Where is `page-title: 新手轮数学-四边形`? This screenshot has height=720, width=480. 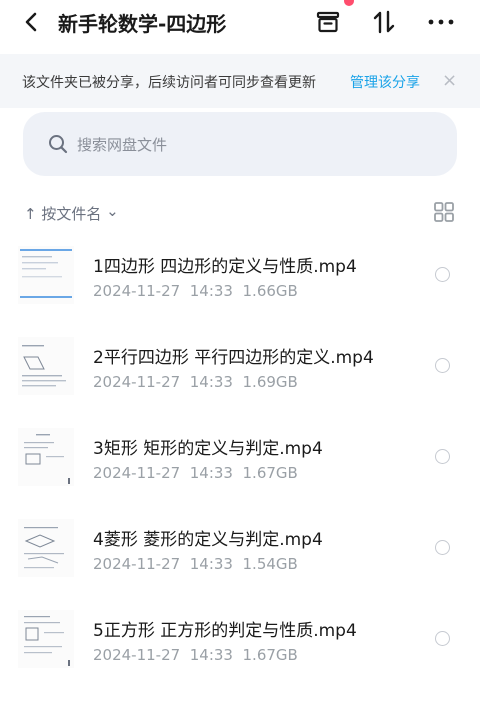 page-title: 新手轮数学-四边形 is located at coordinates (142, 24).